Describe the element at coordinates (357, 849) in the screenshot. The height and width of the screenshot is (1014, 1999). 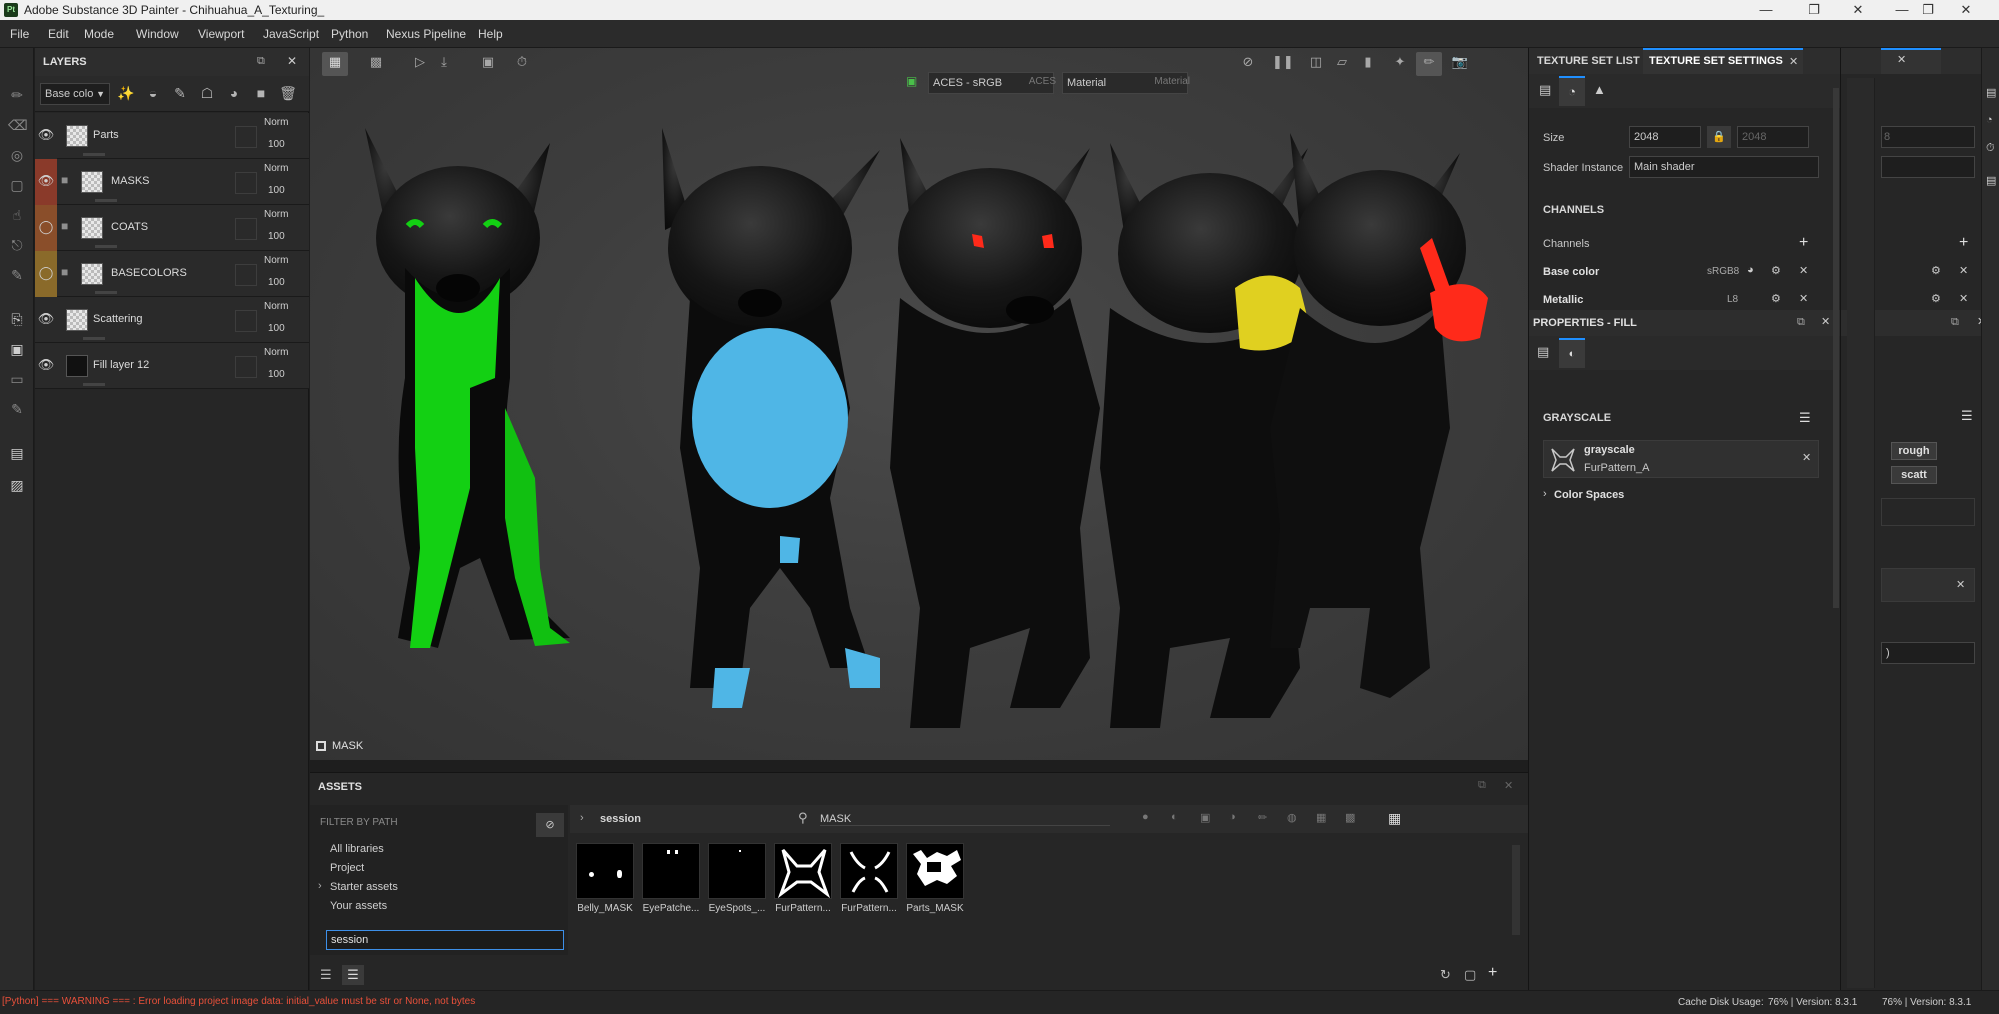
I see `tree-item-all-libraries: All libraries` at that location.